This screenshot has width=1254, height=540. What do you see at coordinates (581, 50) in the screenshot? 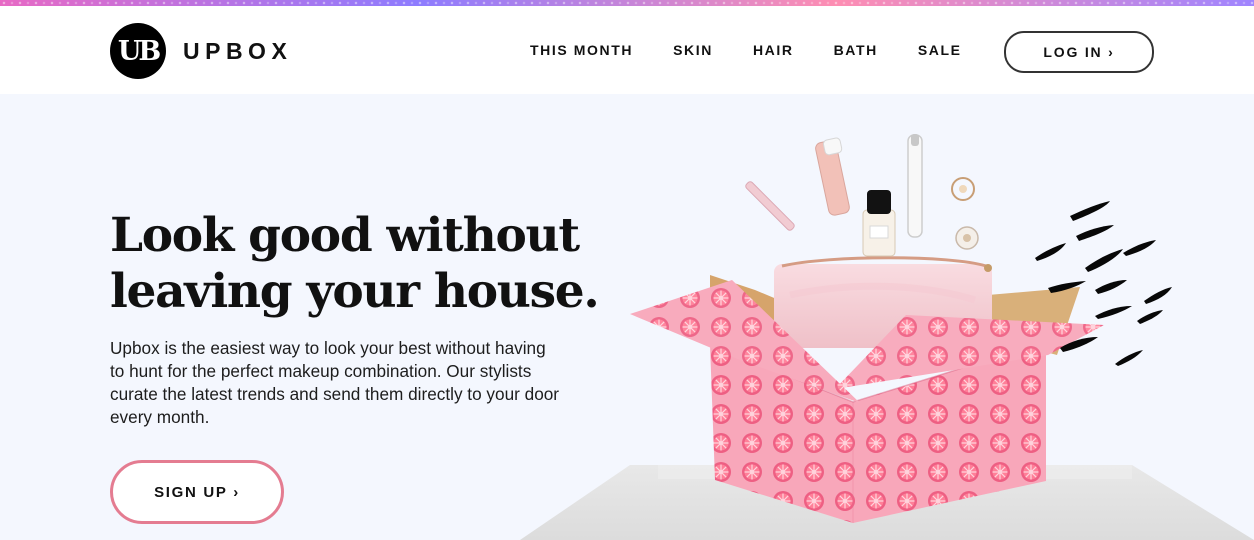
I see `nav-this-month: THIS MONTH` at bounding box center [581, 50].